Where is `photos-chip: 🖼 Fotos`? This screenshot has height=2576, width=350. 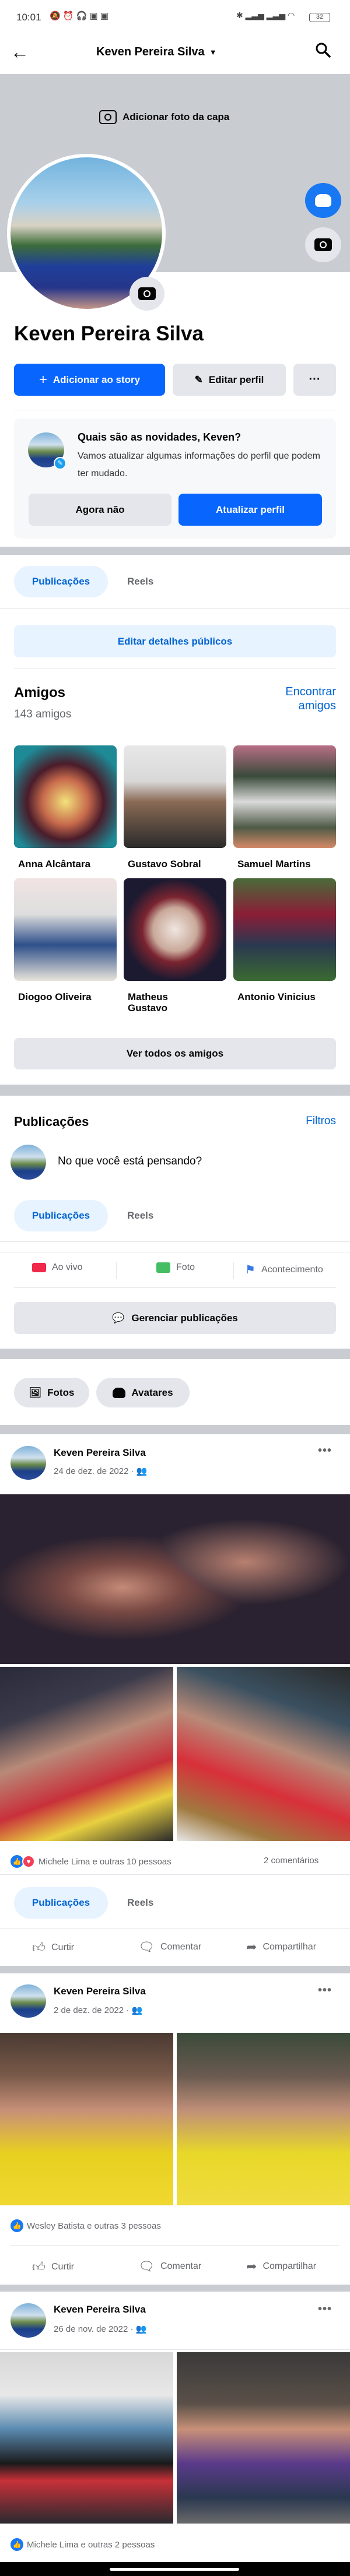
photos-chip: 🖼 Fotos is located at coordinates (51, 1392).